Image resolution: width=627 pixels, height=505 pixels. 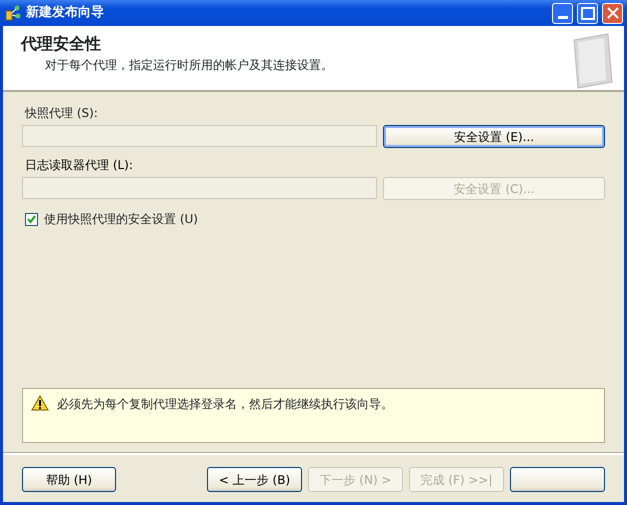 What do you see at coordinates (254, 479) in the screenshot?
I see `dialog-button: < 上一步 (B)` at bounding box center [254, 479].